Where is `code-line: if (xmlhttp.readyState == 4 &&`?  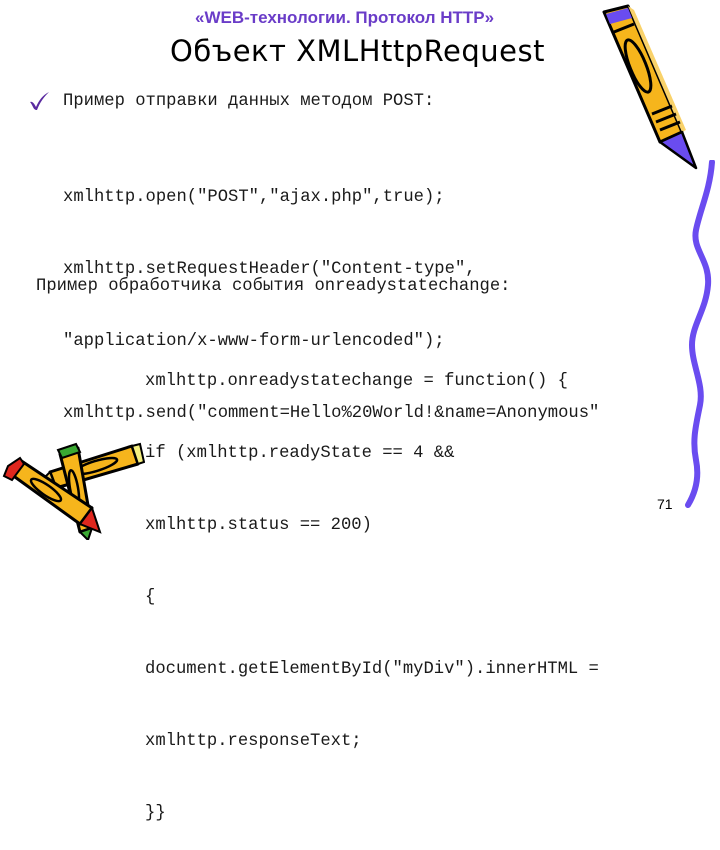
code-line: if (xmlhttp.readyState == 4 && is located at coordinates (300, 453).